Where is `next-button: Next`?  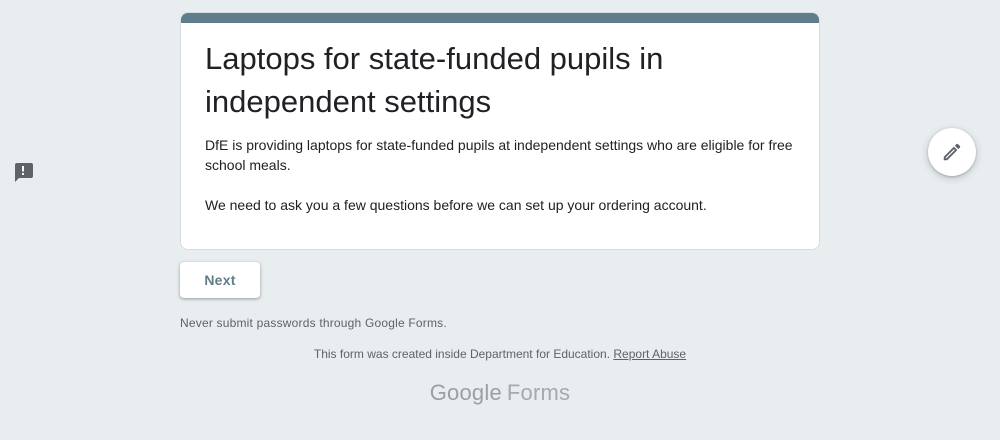 next-button: Next is located at coordinates (220, 280).